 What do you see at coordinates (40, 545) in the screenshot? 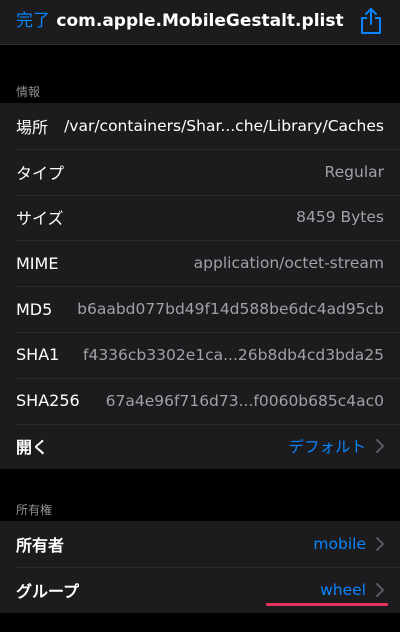
I see `row-label: 所有者` at bounding box center [40, 545].